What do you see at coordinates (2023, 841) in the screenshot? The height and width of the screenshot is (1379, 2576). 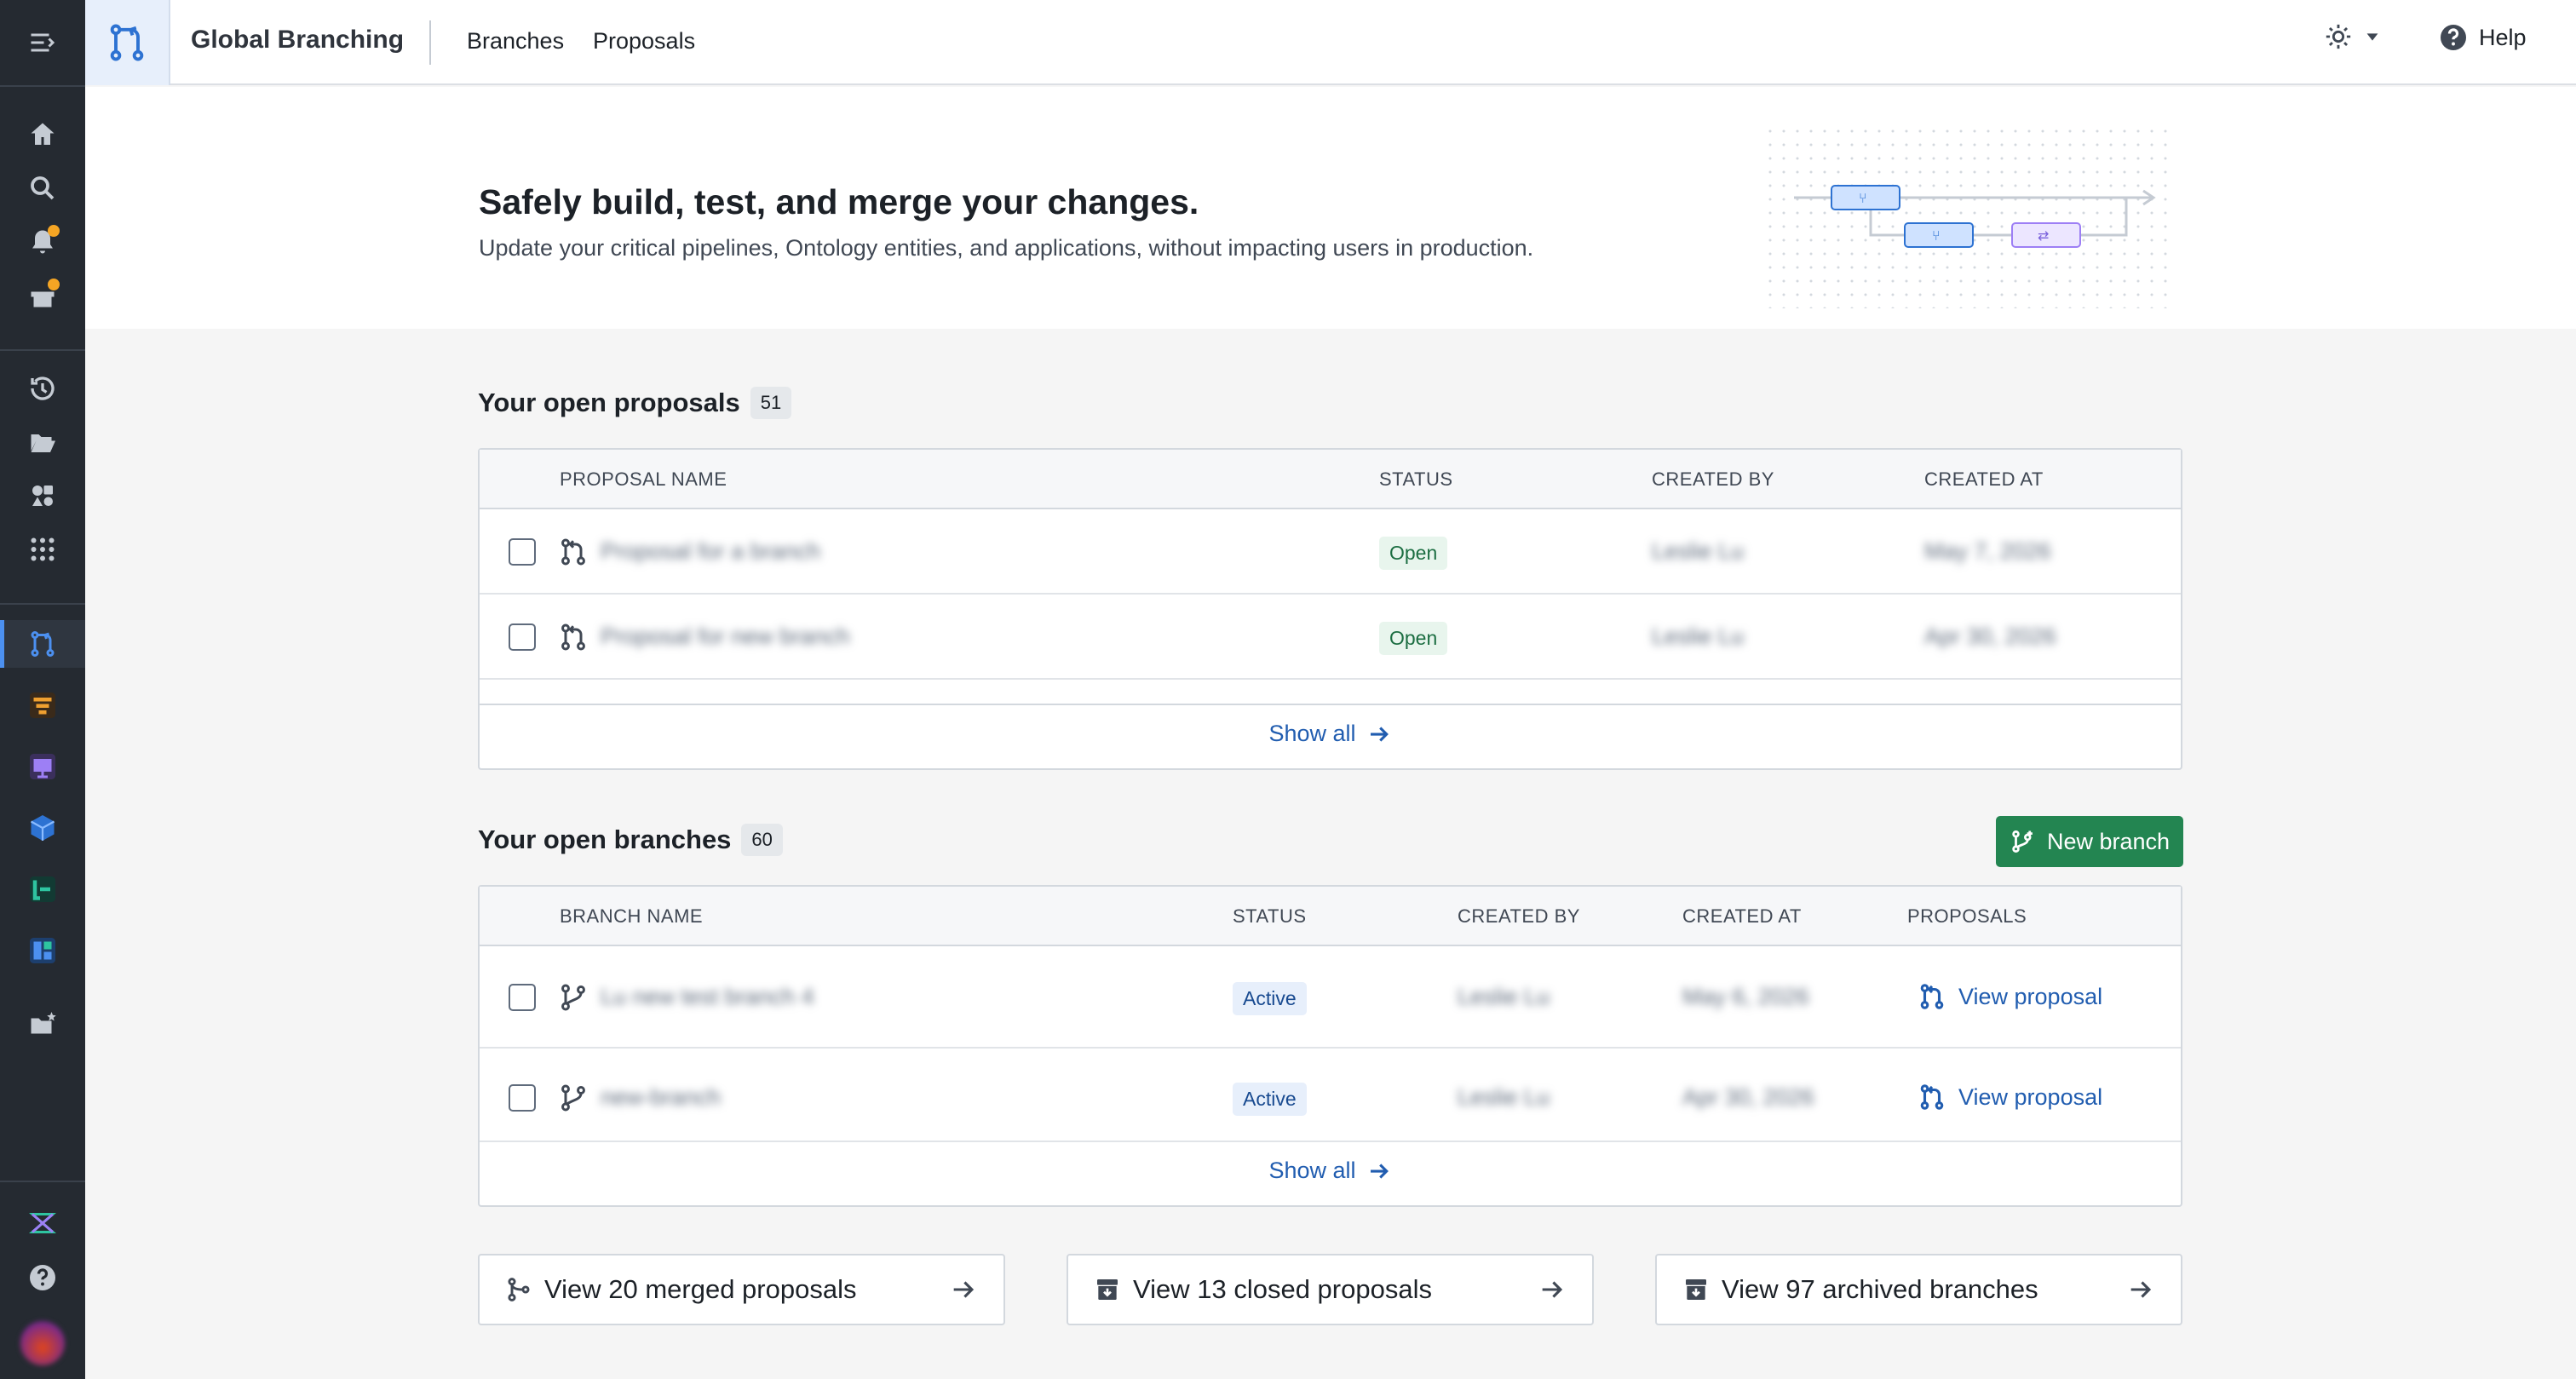 I see `new-branch-icon` at bounding box center [2023, 841].